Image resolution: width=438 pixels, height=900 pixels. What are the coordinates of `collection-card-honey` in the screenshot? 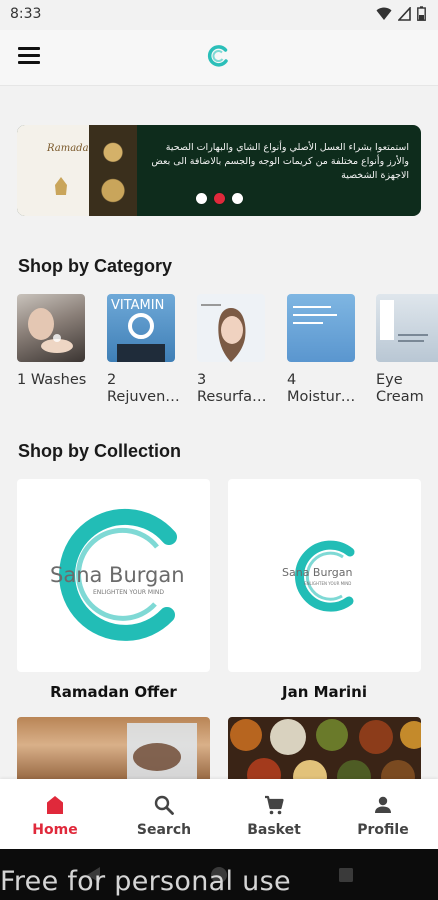 It's located at (113, 752).